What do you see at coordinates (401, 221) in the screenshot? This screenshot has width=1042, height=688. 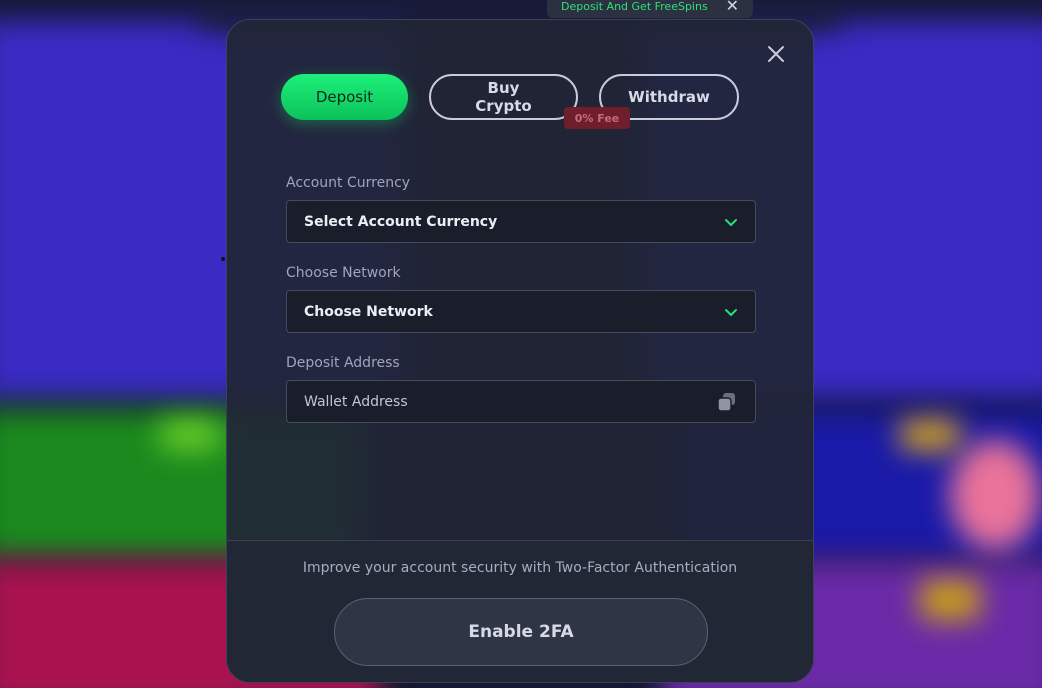 I see `account-currency-value: Select Account Currency` at bounding box center [401, 221].